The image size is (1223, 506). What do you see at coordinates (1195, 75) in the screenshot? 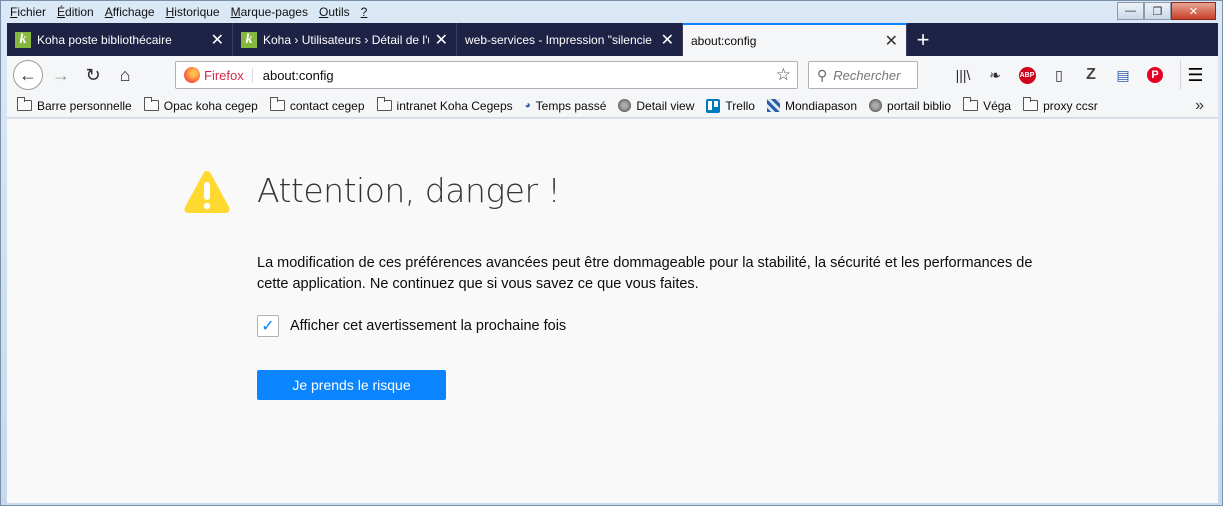
I see `hamburger-menu-icon: ☰` at bounding box center [1195, 75].